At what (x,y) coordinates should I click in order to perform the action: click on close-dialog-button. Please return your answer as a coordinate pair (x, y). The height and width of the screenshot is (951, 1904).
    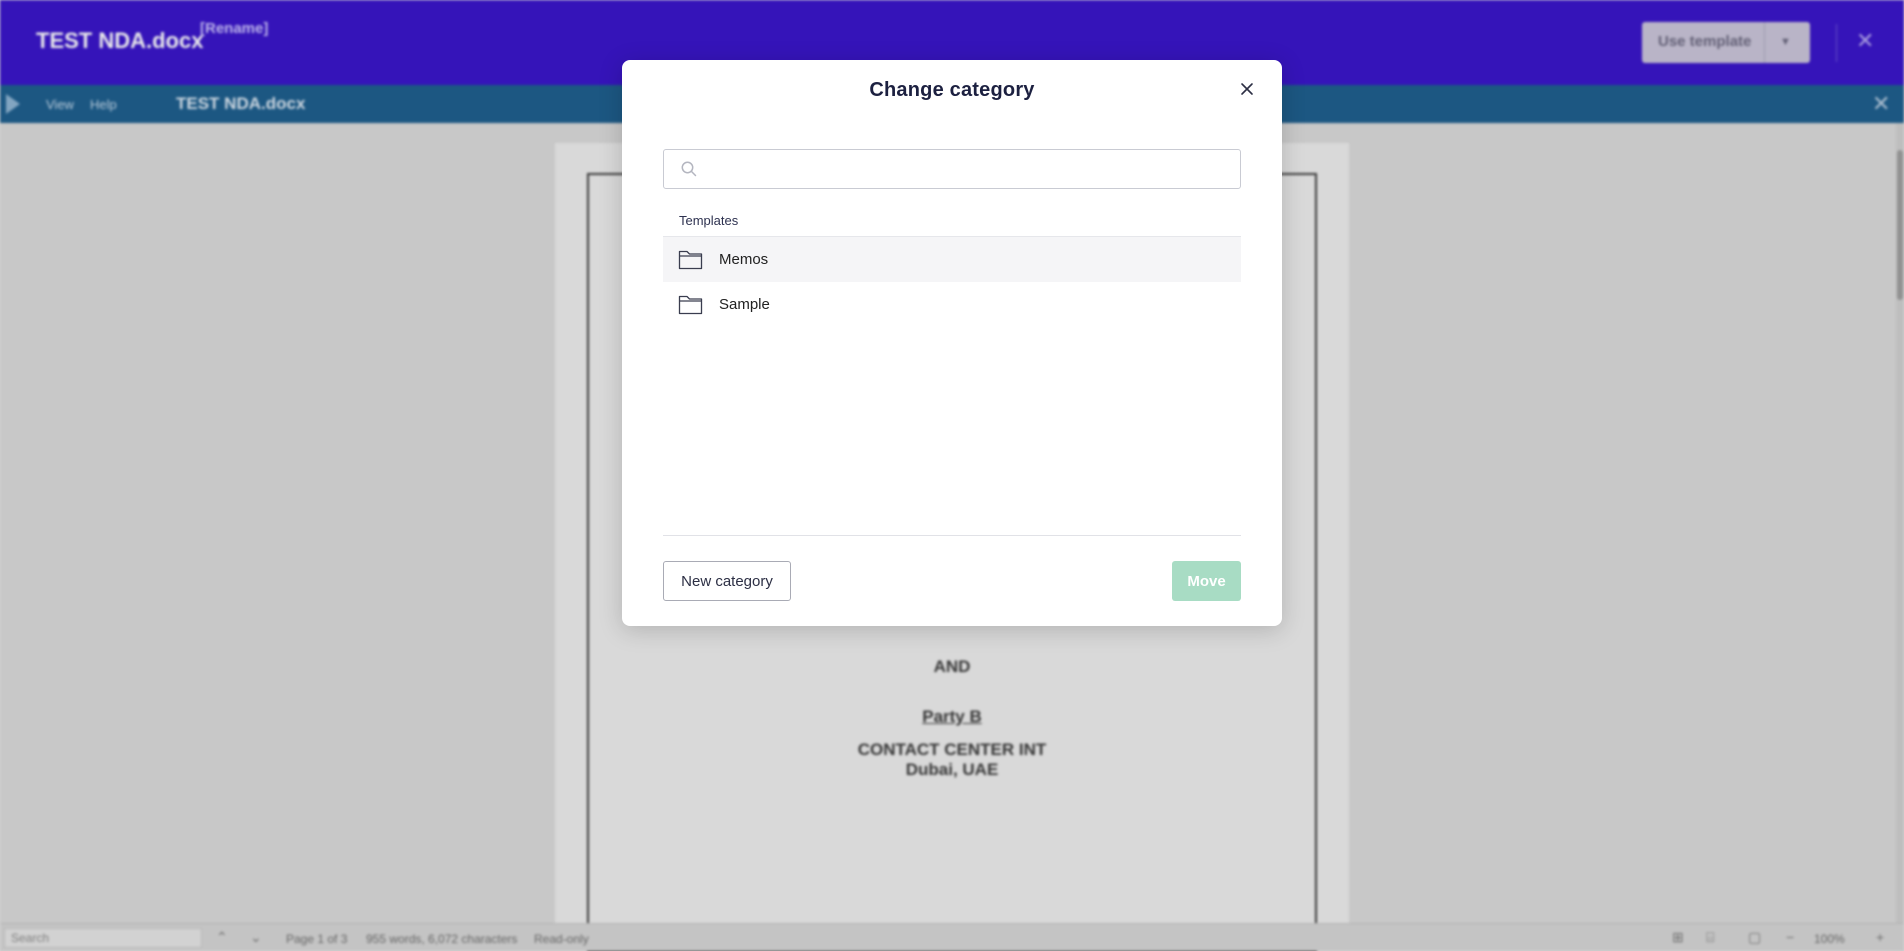
    Looking at the image, I should click on (1247, 89).